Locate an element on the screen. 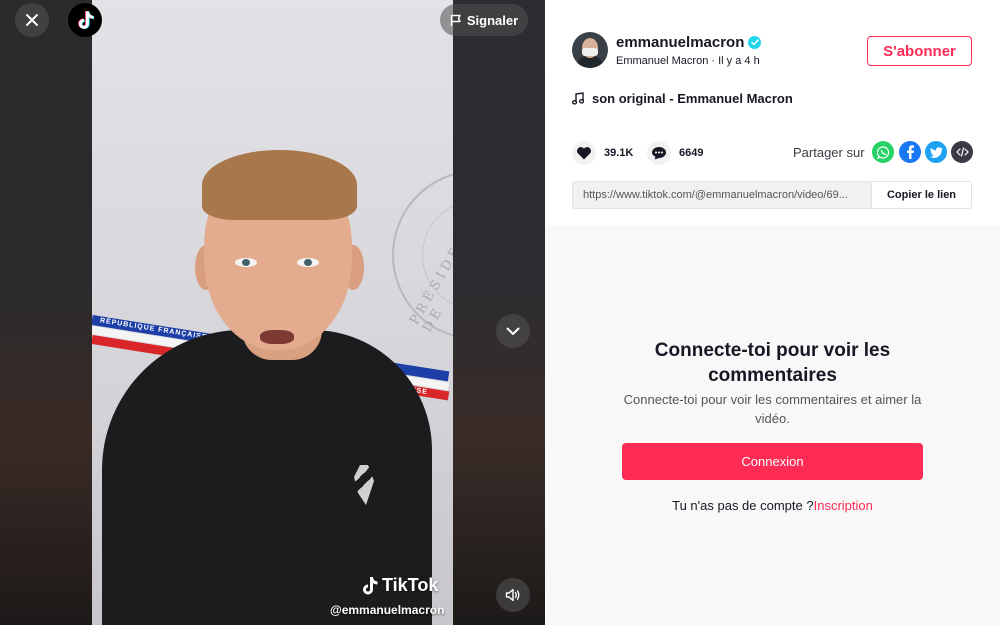  report-label: Signaler is located at coordinates (492, 20).